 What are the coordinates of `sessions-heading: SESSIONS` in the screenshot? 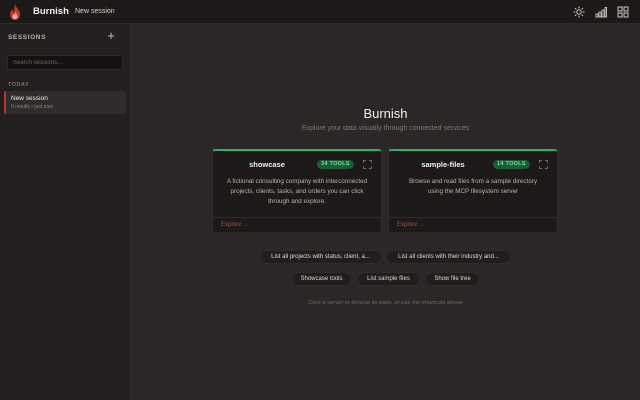 It's located at (27, 37).